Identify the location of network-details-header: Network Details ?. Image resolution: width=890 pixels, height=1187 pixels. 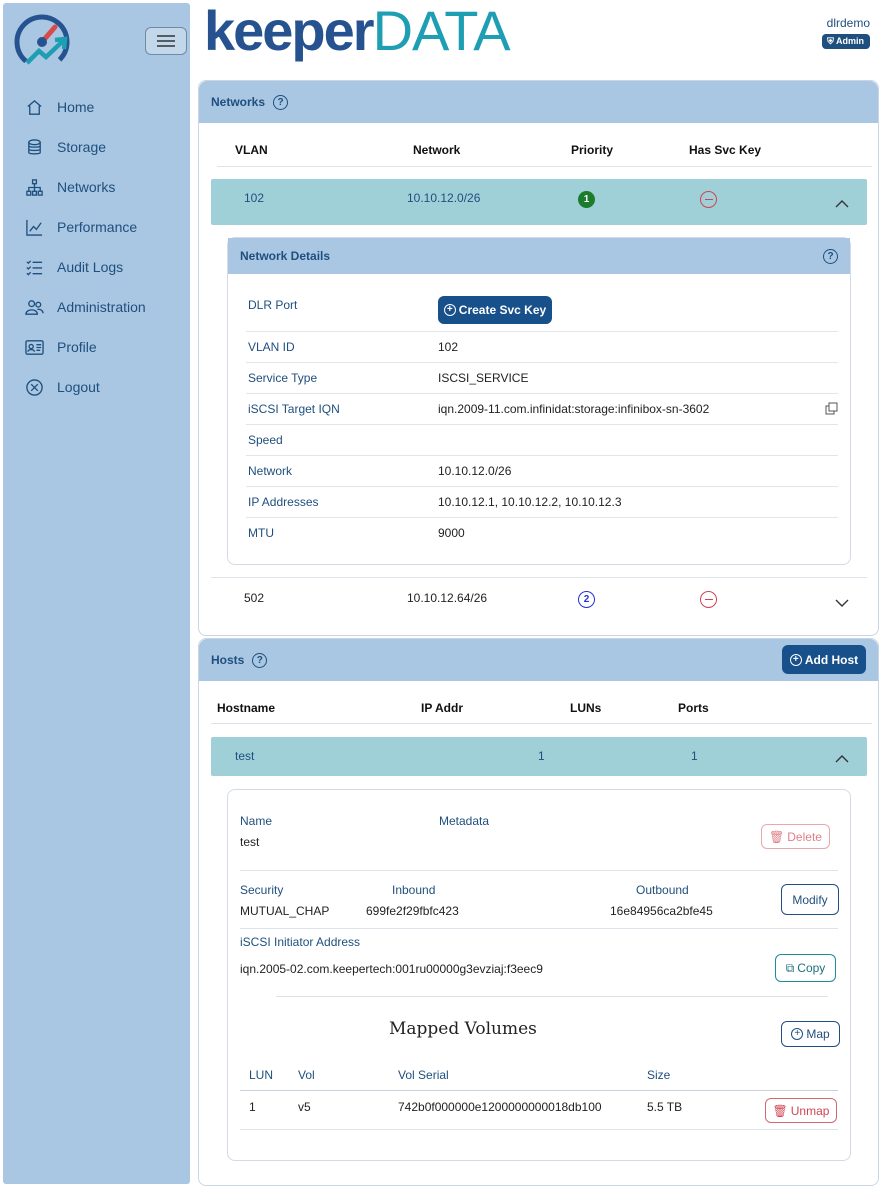
(539, 256).